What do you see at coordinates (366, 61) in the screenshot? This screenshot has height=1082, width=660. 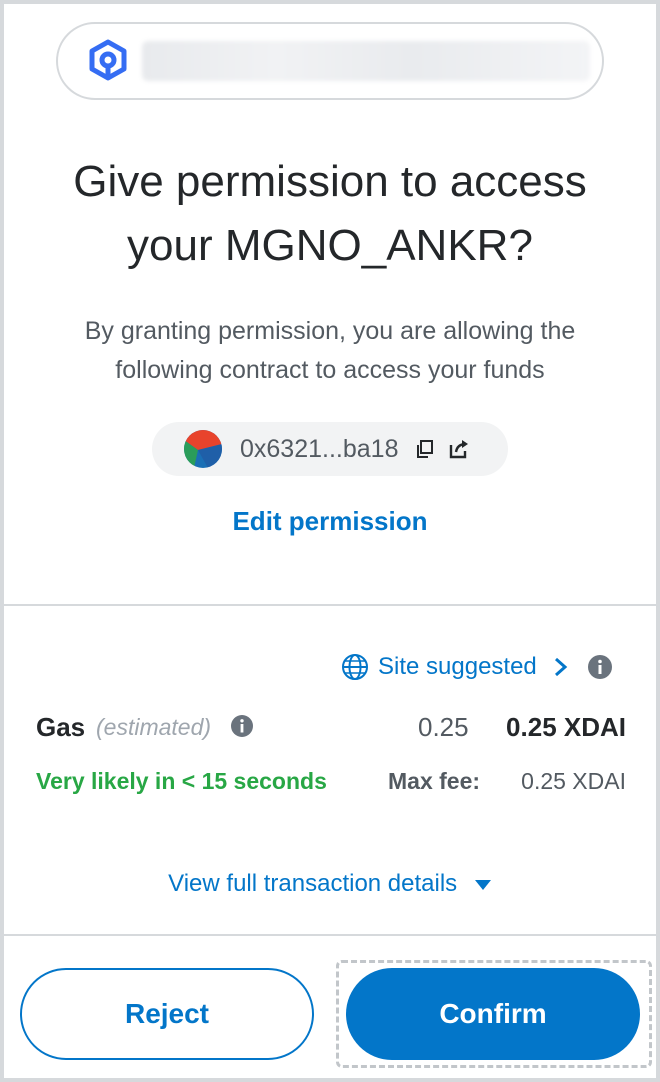 I see `site-origin-url-blurred` at bounding box center [366, 61].